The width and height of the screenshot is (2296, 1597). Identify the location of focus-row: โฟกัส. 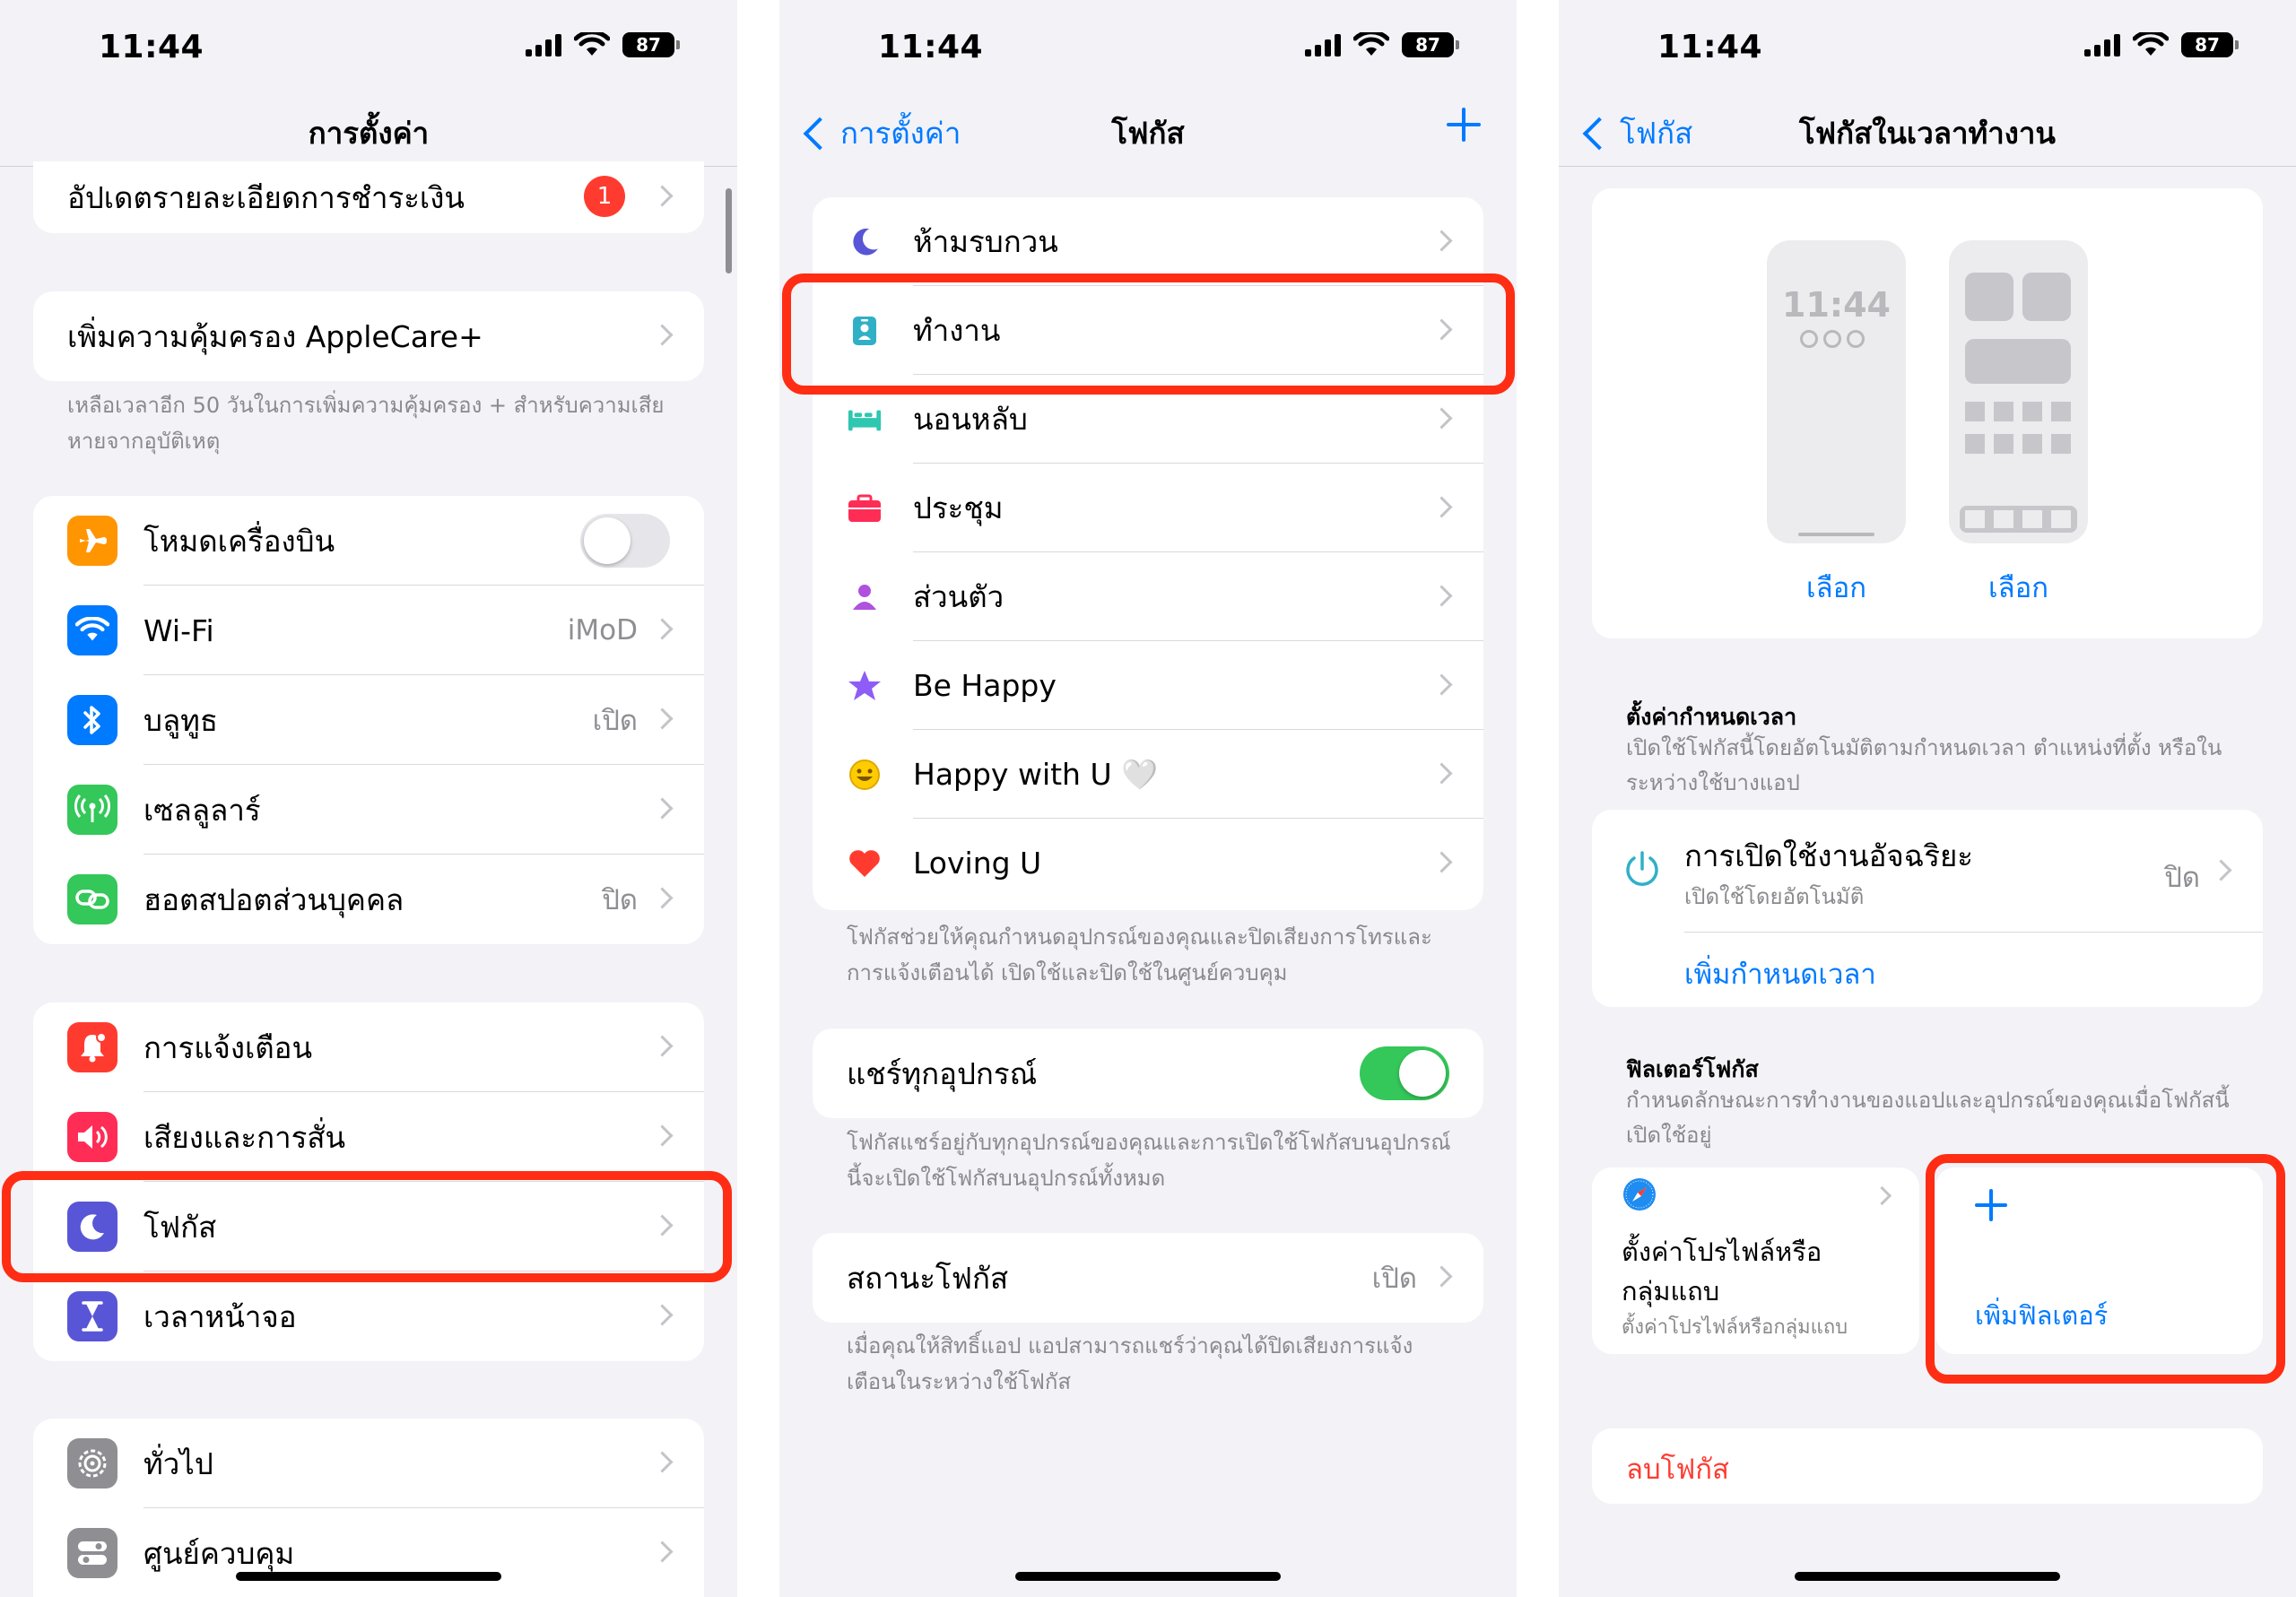
(368, 1227).